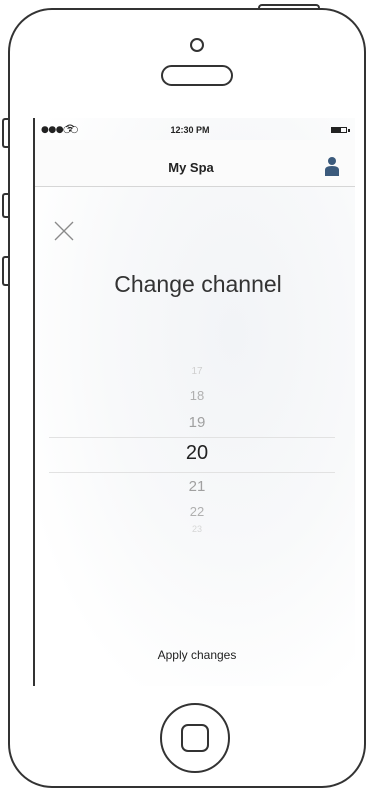 This screenshot has height=796, width=377. I want to click on picker-item-selected: 20, so click(197, 453).